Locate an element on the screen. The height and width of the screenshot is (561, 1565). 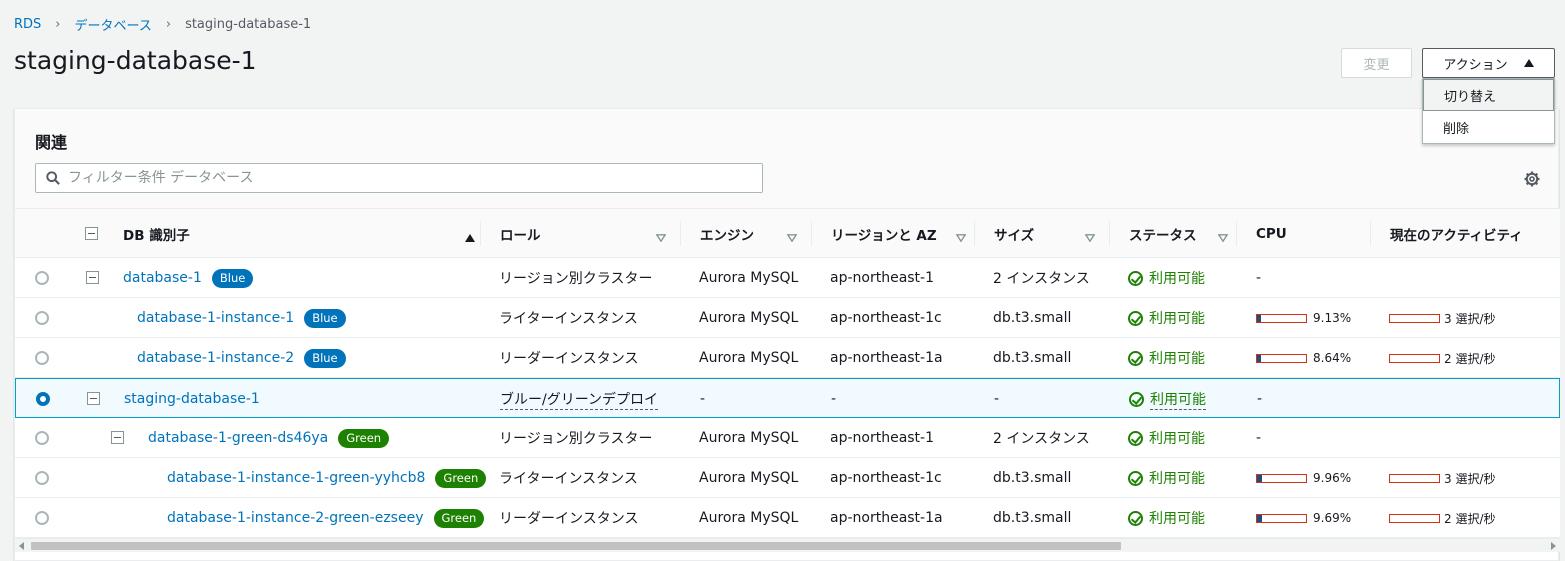
column-header-cpu: CPU is located at coordinates (1303, 233).